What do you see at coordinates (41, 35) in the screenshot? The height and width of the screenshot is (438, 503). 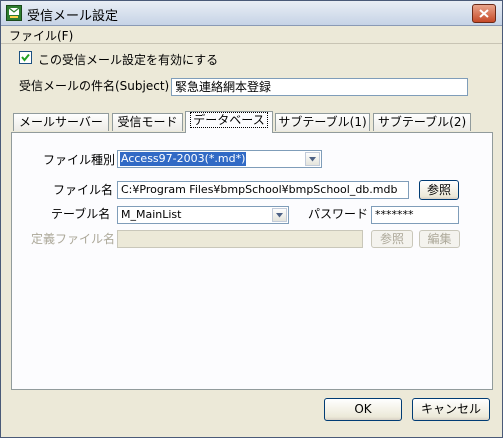 I see `menu-file: ファイル(F)` at bounding box center [41, 35].